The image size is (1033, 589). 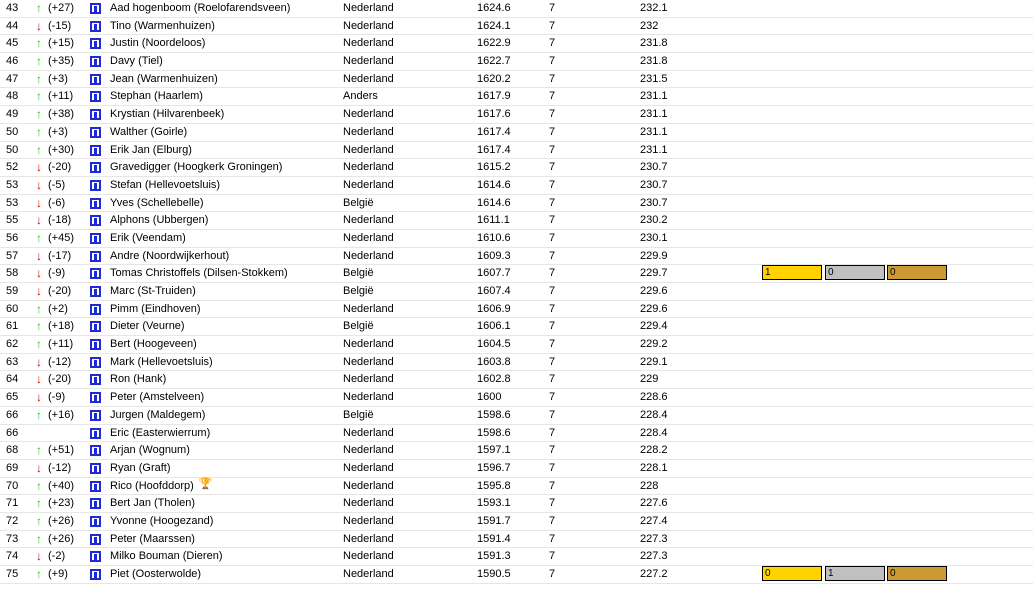 What do you see at coordinates (138, 379) in the screenshot?
I see `player-name: Ron (Hank)` at bounding box center [138, 379].